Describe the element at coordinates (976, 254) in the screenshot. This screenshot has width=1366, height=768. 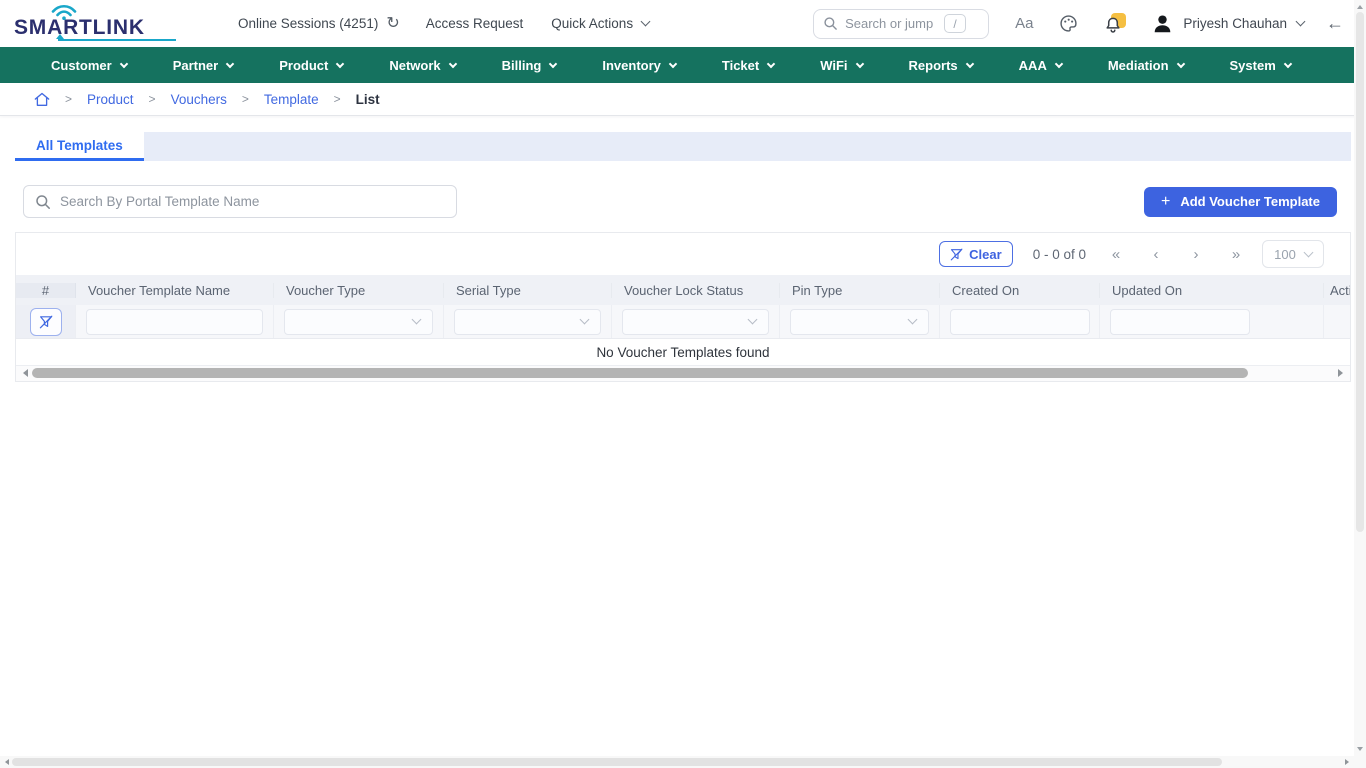
I see `clear-filters-button: Clear` at that location.